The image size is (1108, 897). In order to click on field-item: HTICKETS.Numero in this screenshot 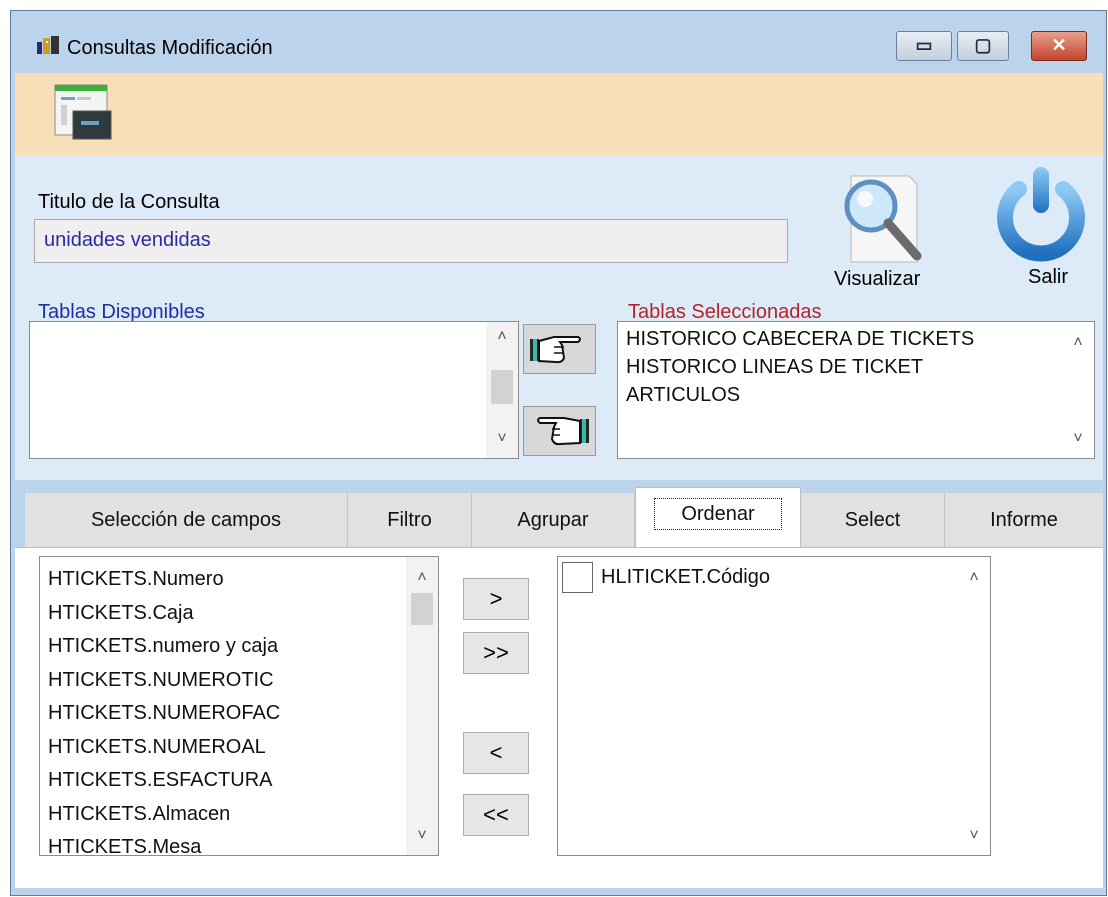, I will do `click(164, 580)`.